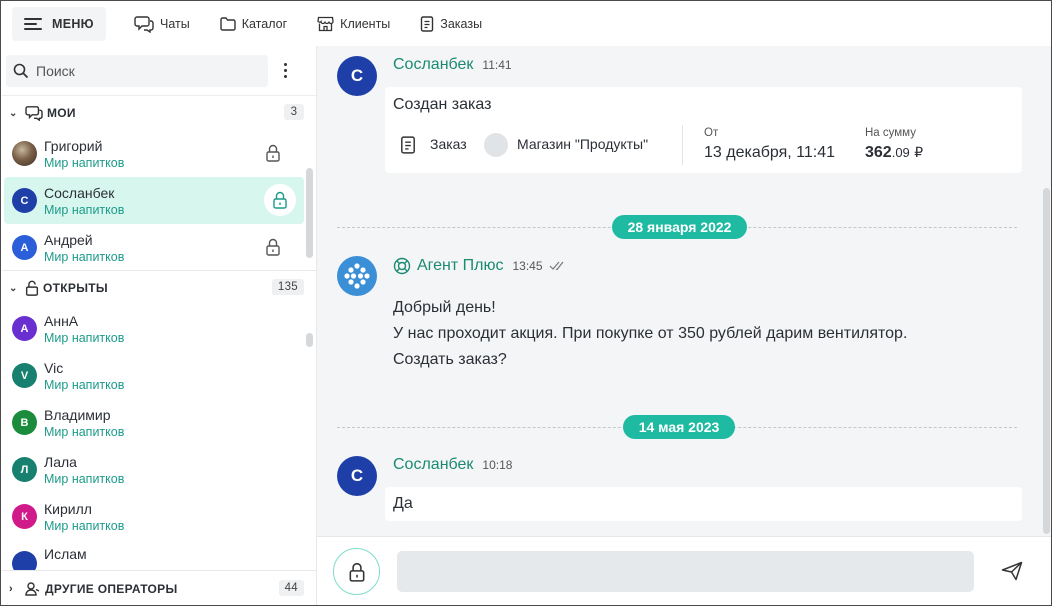 The image size is (1052, 606). What do you see at coordinates (32, 288) in the screenshot?
I see `unlock-icon` at bounding box center [32, 288].